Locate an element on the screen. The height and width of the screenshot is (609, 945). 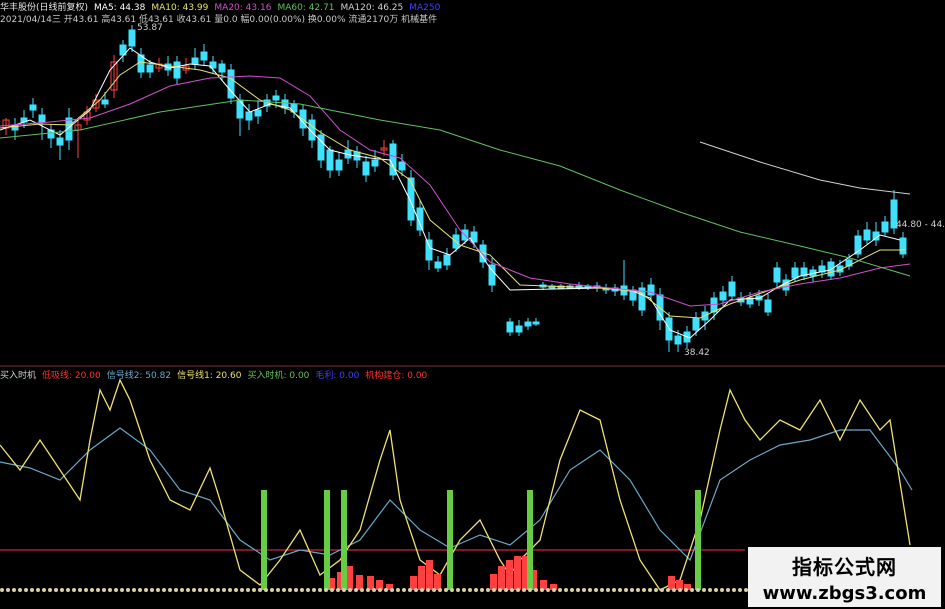
watermark-logo: 指标公式网 www.zbgs3.com is located at coordinates (844, 577).